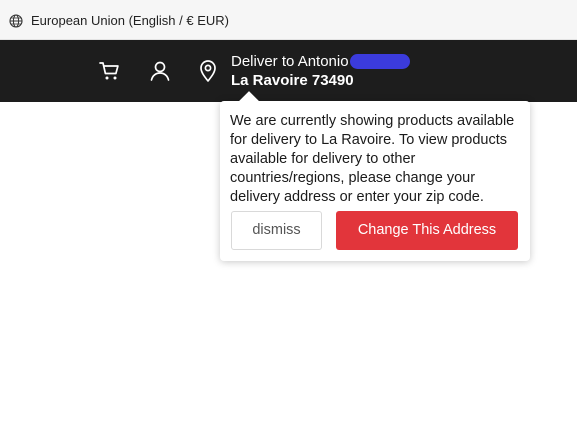  What do you see at coordinates (288, 20) in the screenshot?
I see `region-bar: European Union (English / € EUR)` at bounding box center [288, 20].